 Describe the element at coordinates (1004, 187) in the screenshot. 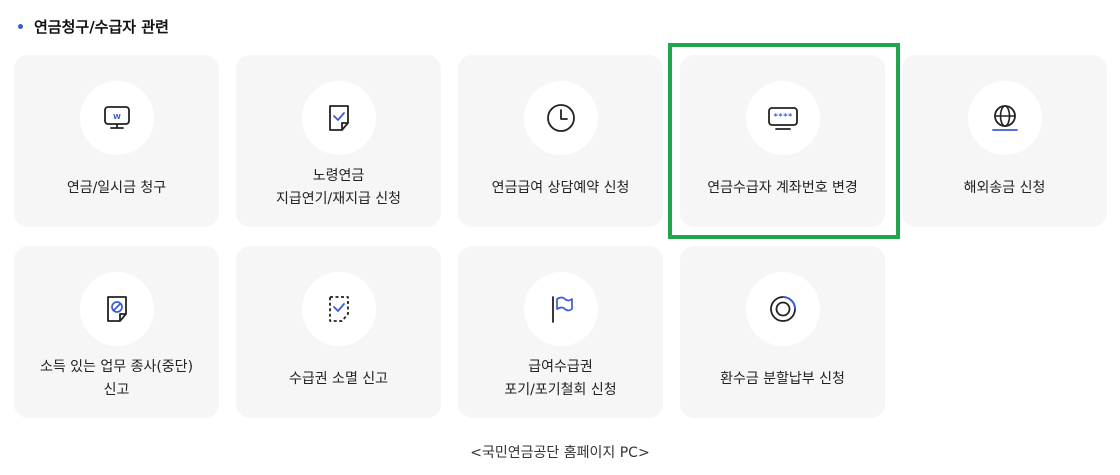

I see `card-label: 해외송금 신청` at that location.